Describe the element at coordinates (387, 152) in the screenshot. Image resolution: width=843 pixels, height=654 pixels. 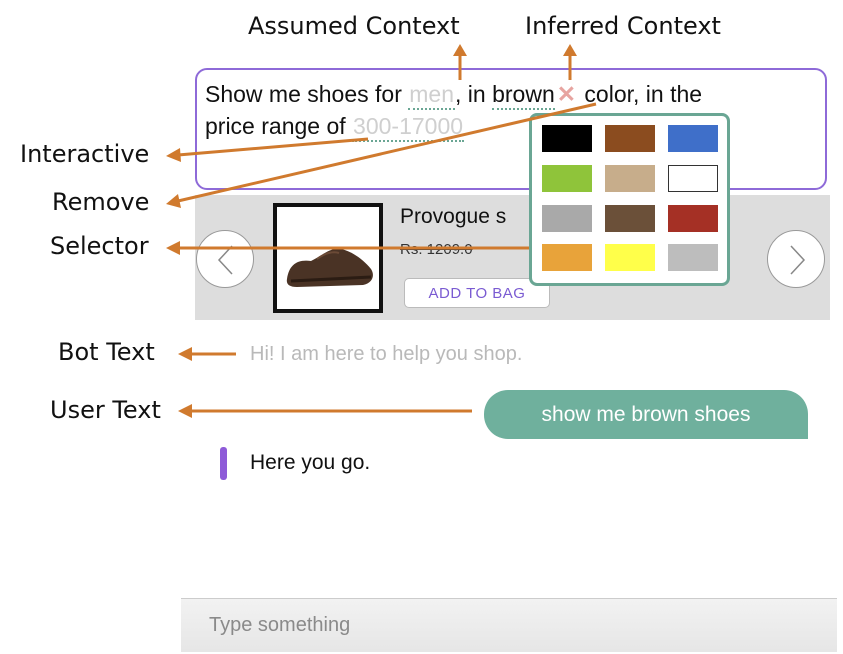
I see `arrow-remove` at that location.